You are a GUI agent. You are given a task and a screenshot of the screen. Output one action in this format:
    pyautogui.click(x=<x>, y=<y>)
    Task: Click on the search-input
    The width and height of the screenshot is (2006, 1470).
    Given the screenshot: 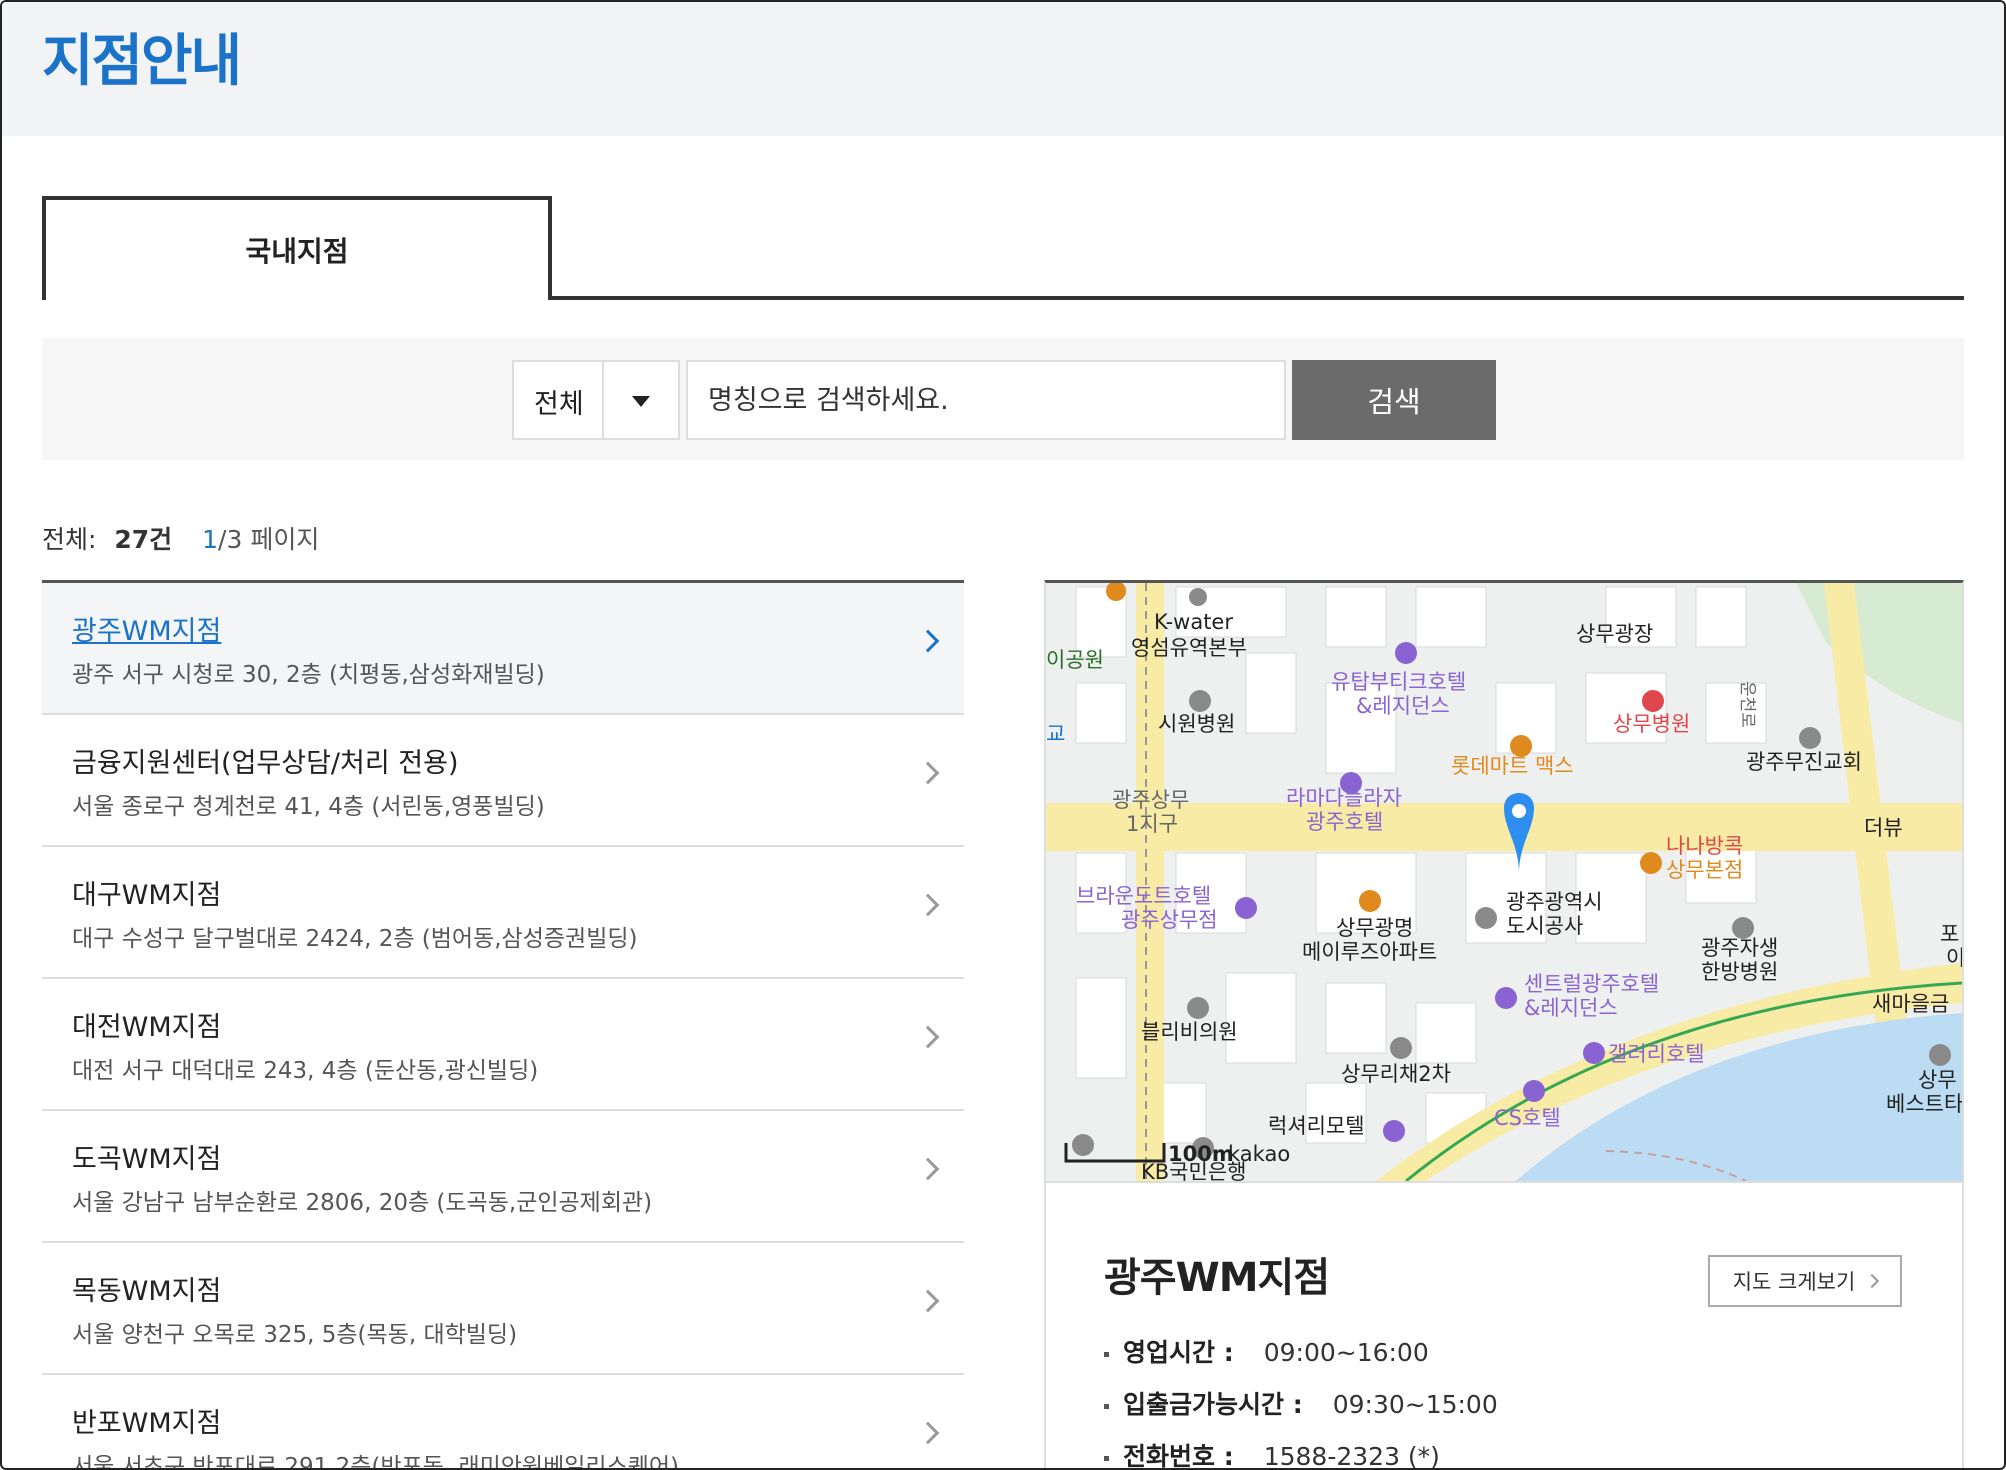 What is the action you would take?
    pyautogui.click(x=986, y=400)
    